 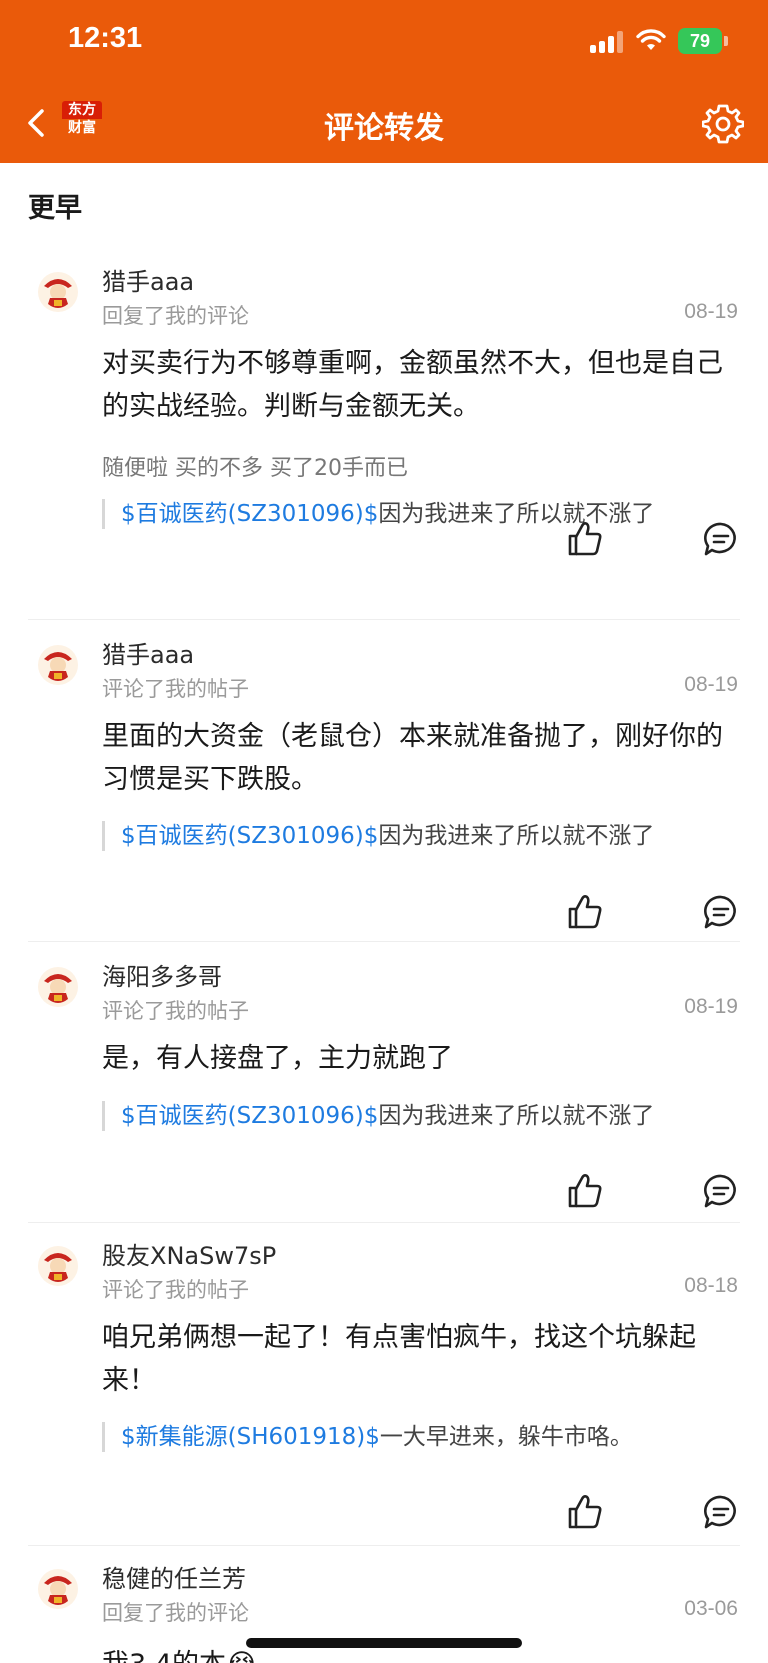 I want to click on page-title: 评论转发, so click(x=384, y=128).